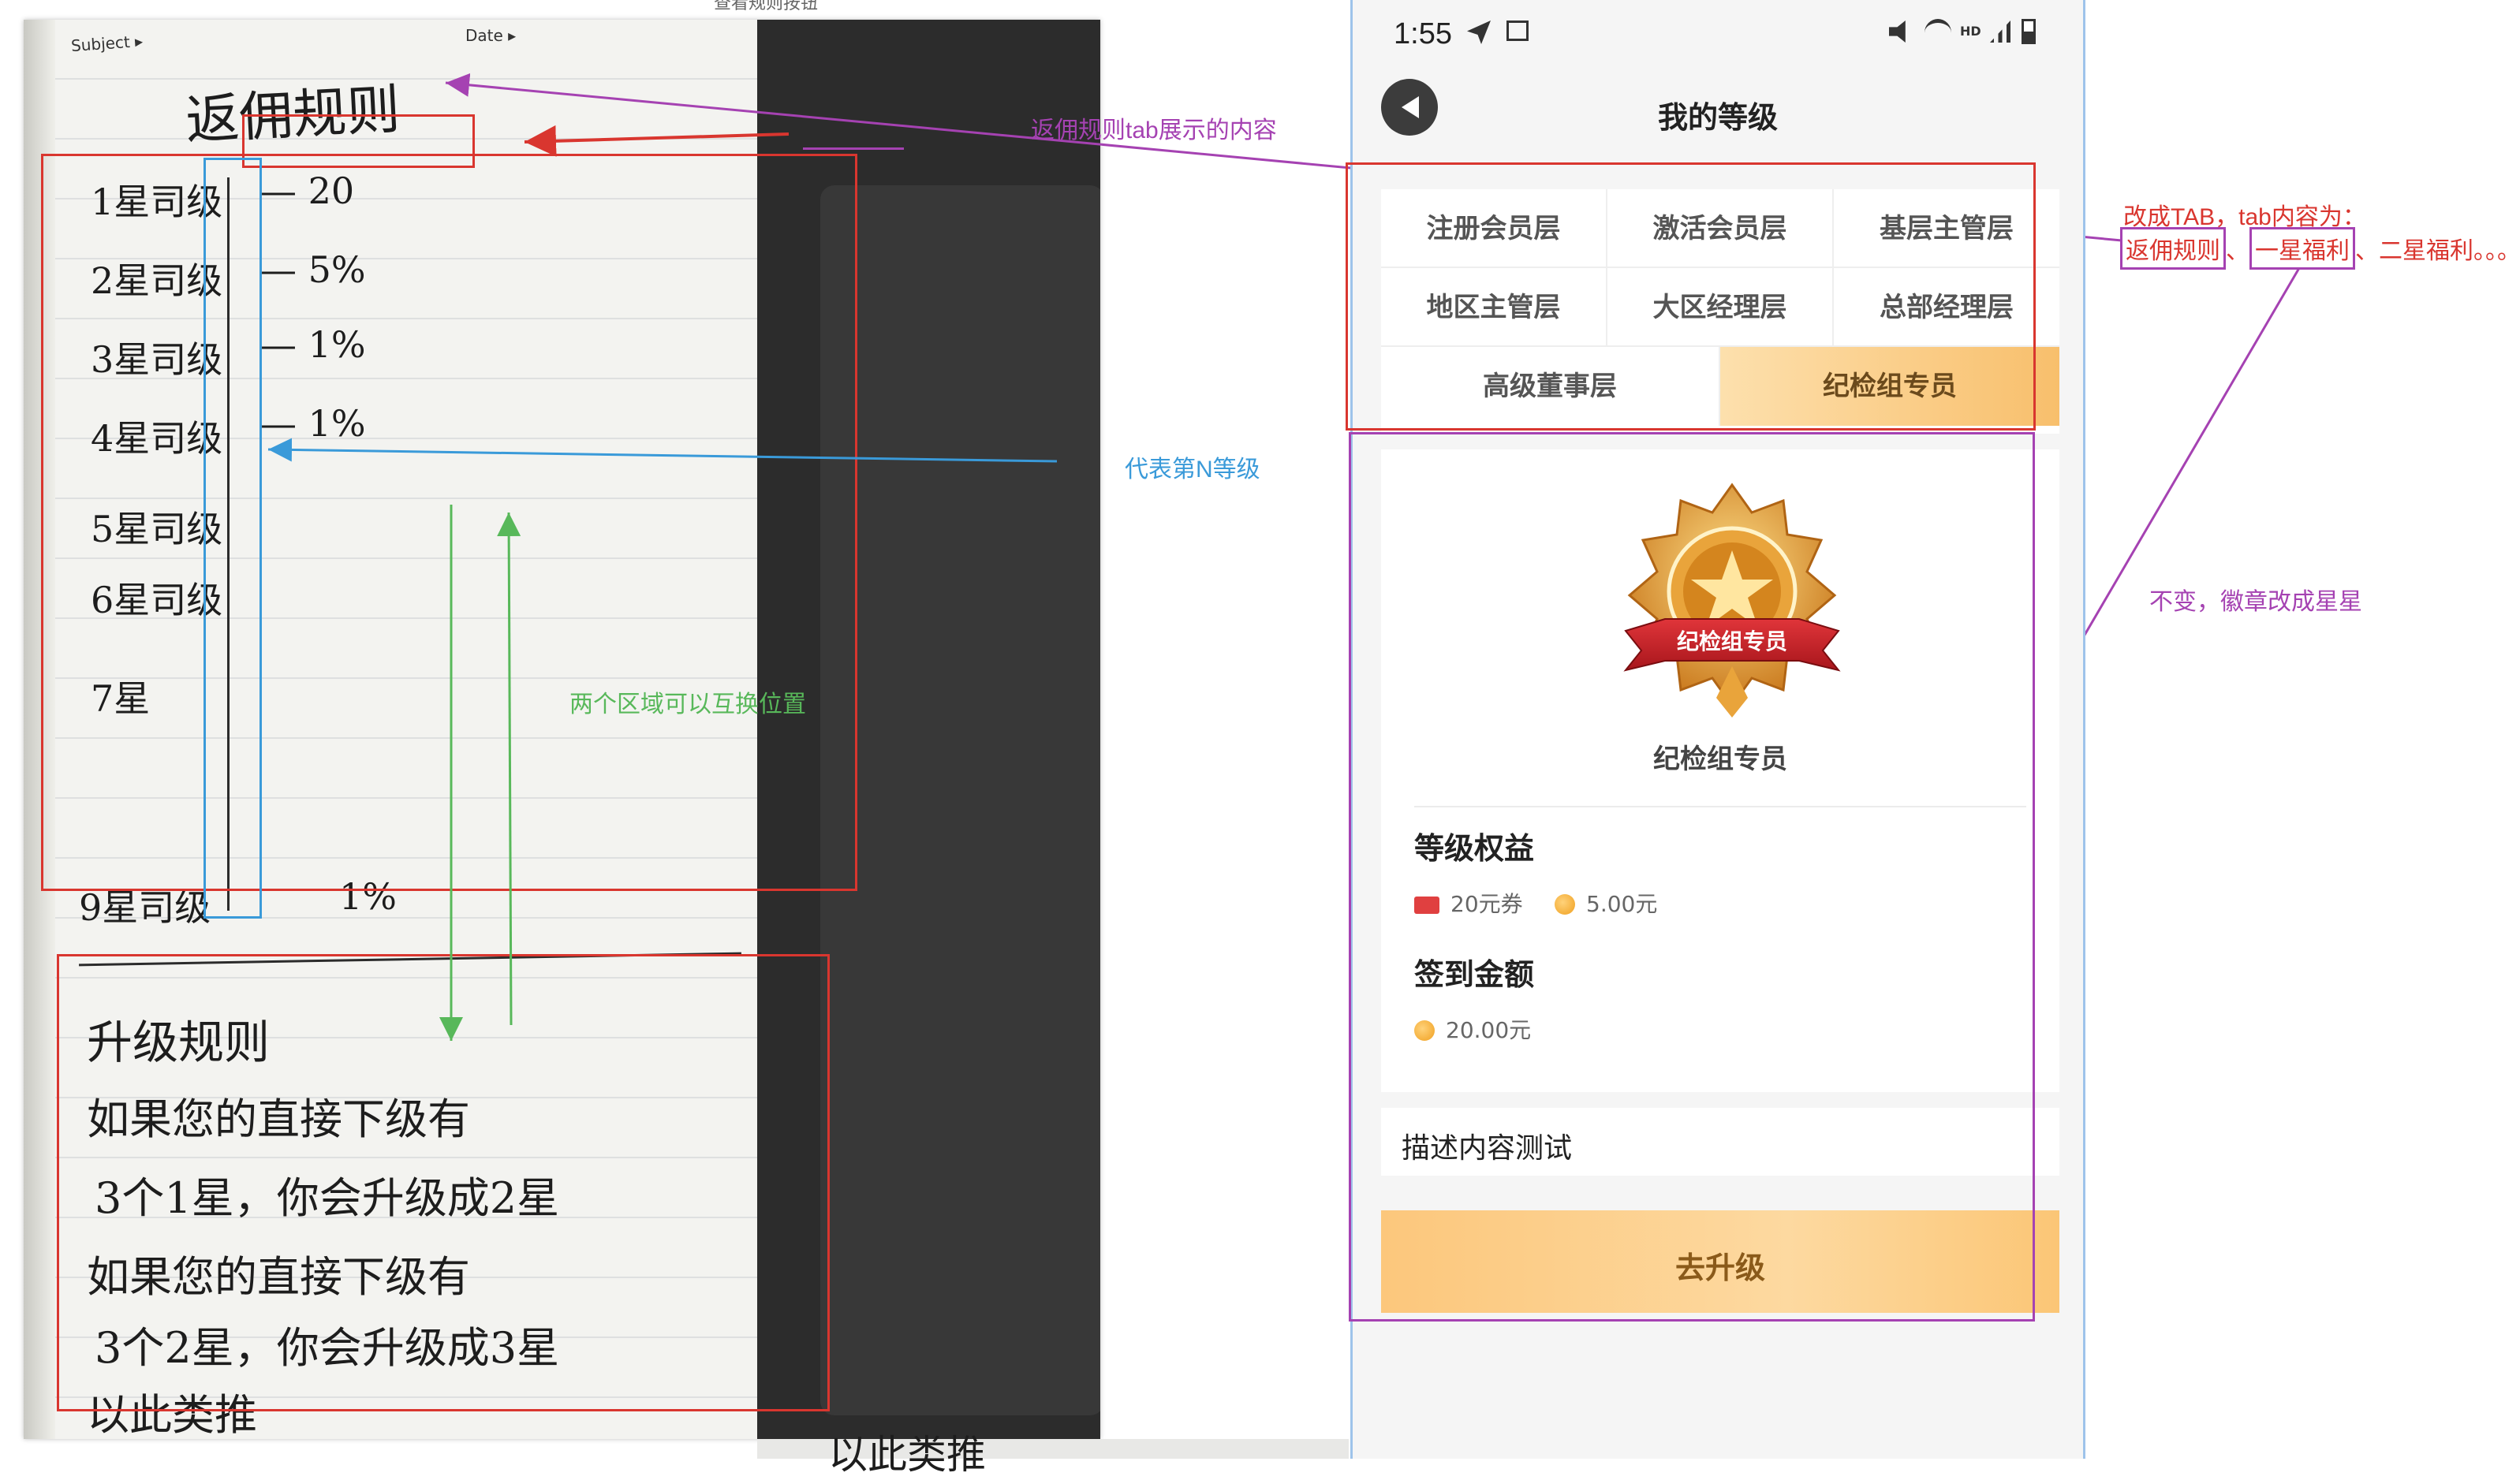 Image resolution: width=2520 pixels, height=1480 pixels. Describe the element at coordinates (1192, 470) in the screenshot. I see `annotation-nth-level: 代表第N等级` at that location.